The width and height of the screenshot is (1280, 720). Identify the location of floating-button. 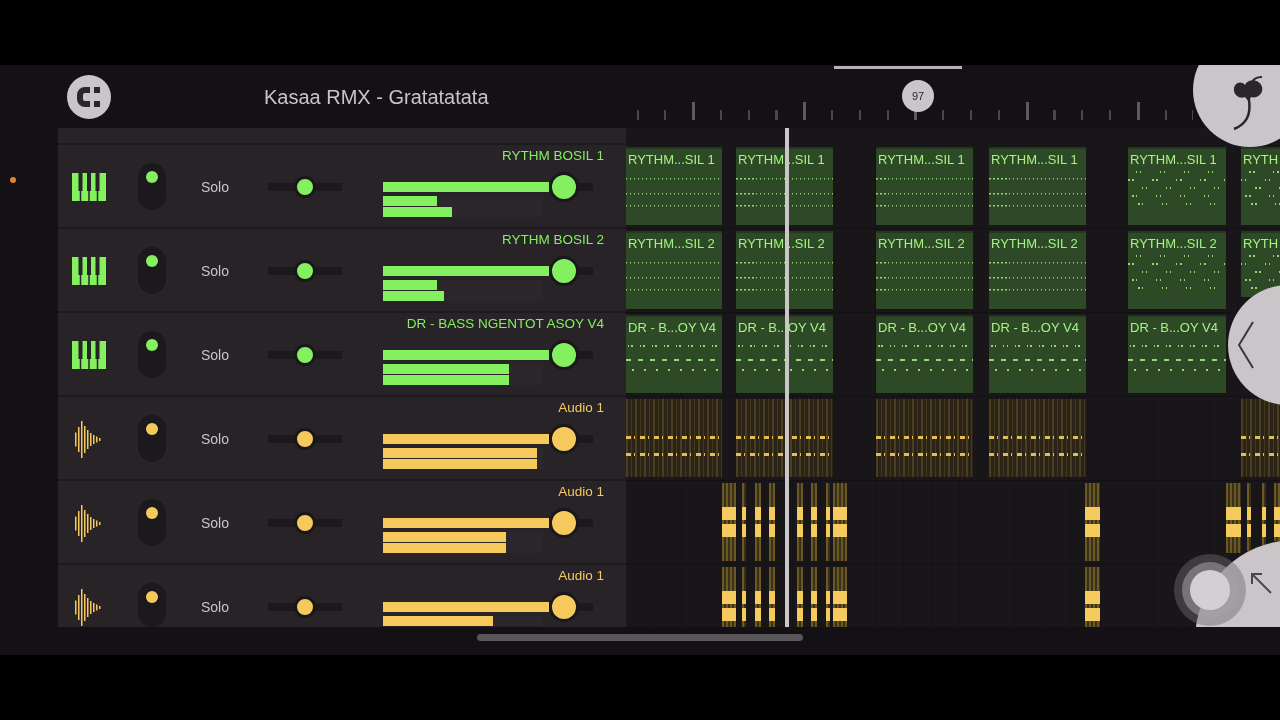
(1210, 590).